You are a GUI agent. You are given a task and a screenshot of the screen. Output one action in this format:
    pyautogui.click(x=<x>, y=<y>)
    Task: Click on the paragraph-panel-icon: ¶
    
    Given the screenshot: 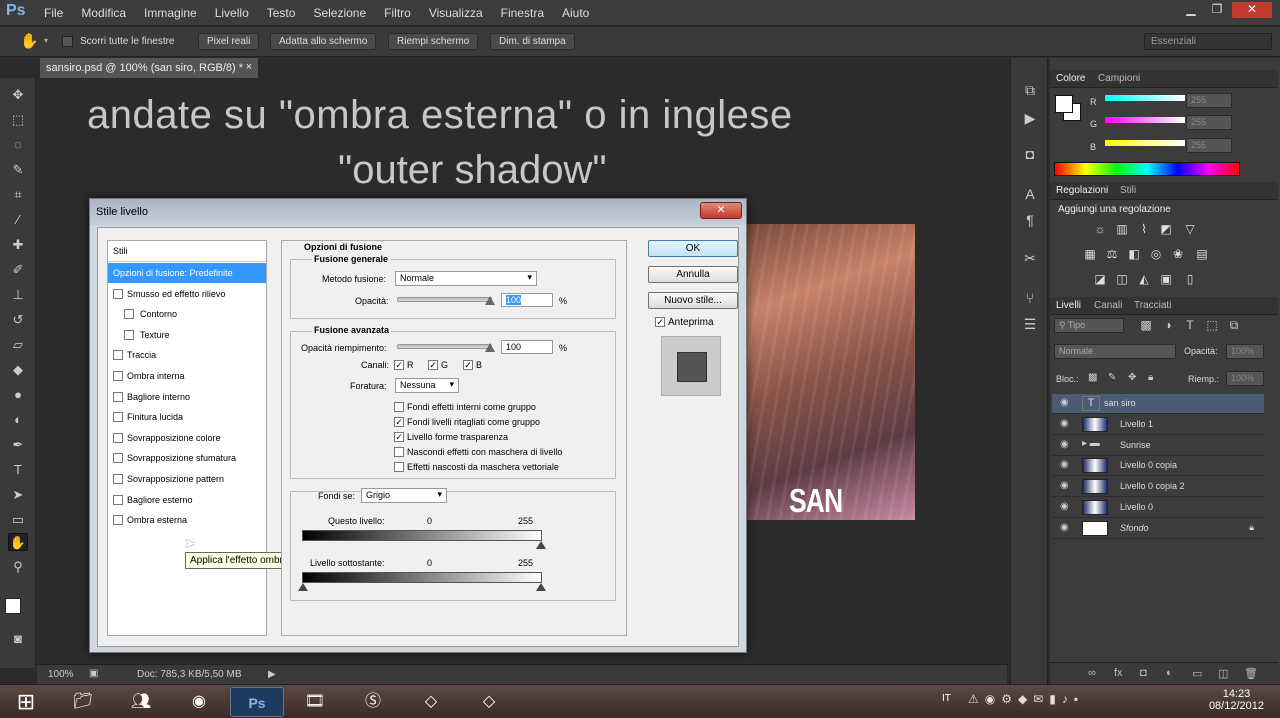 What is the action you would take?
    pyautogui.click(x=1030, y=221)
    